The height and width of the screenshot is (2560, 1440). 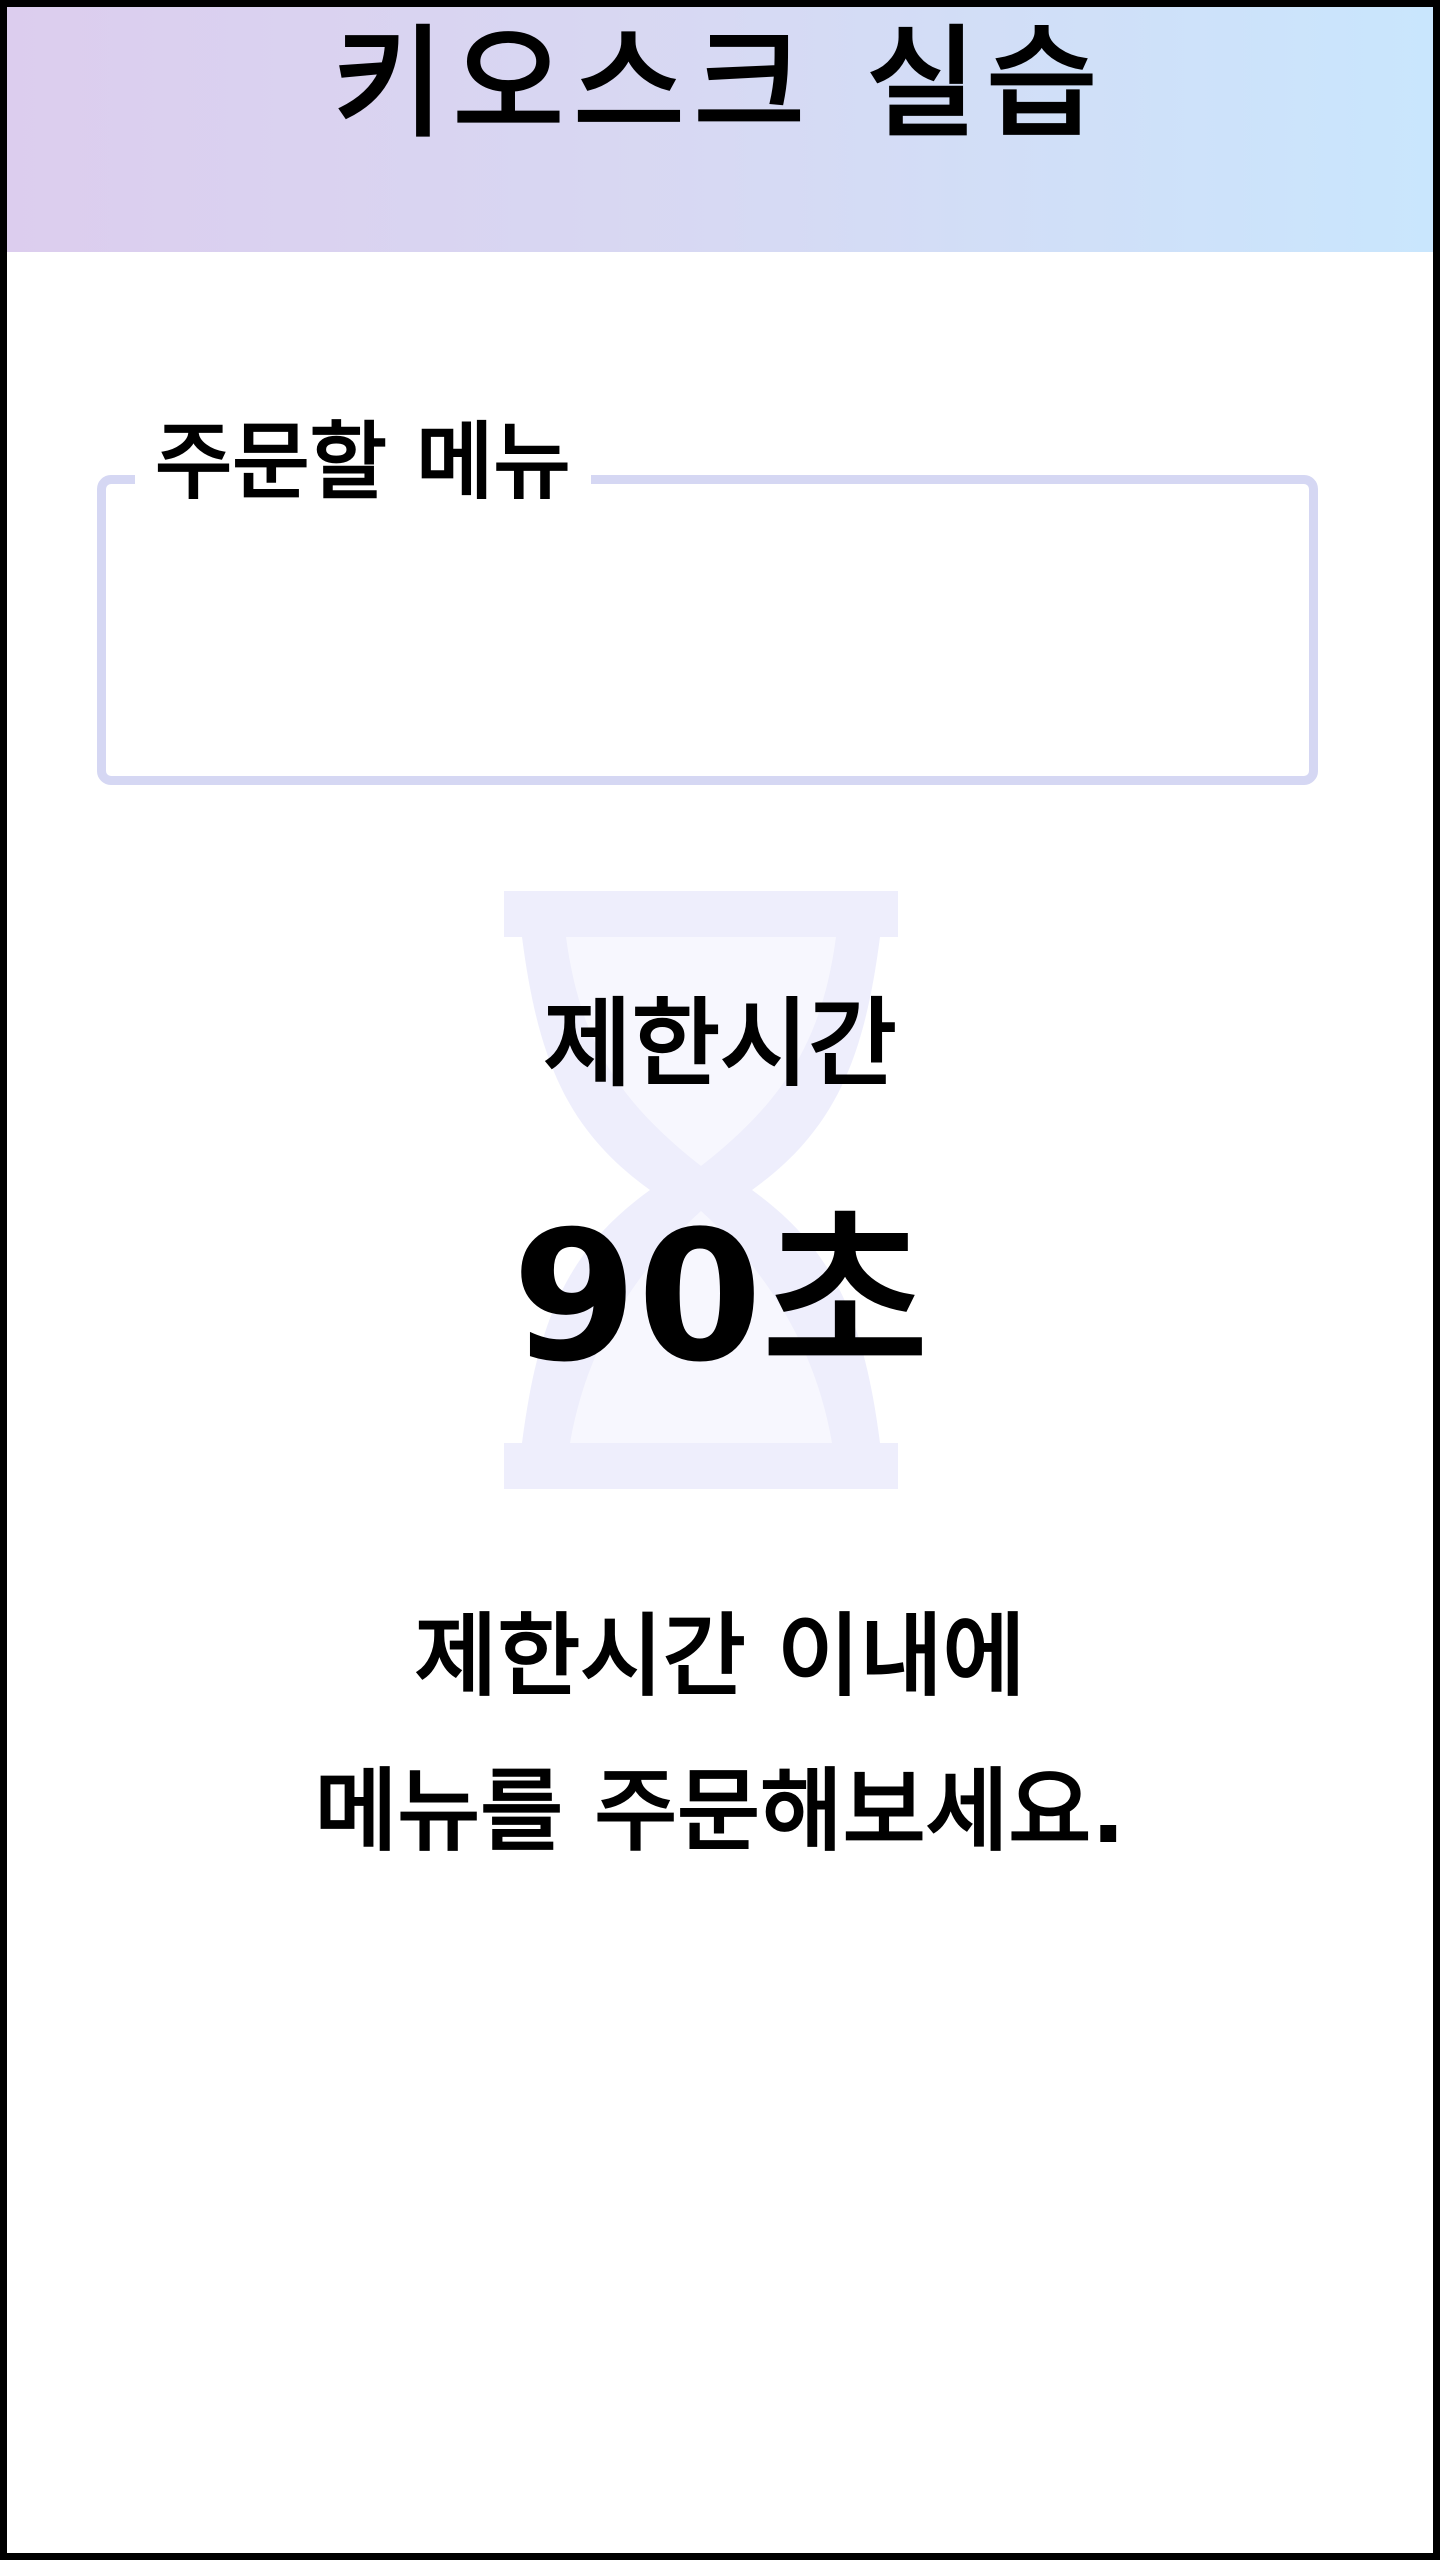 I want to click on page-title: 키오스크 실습, so click(x=720, y=85).